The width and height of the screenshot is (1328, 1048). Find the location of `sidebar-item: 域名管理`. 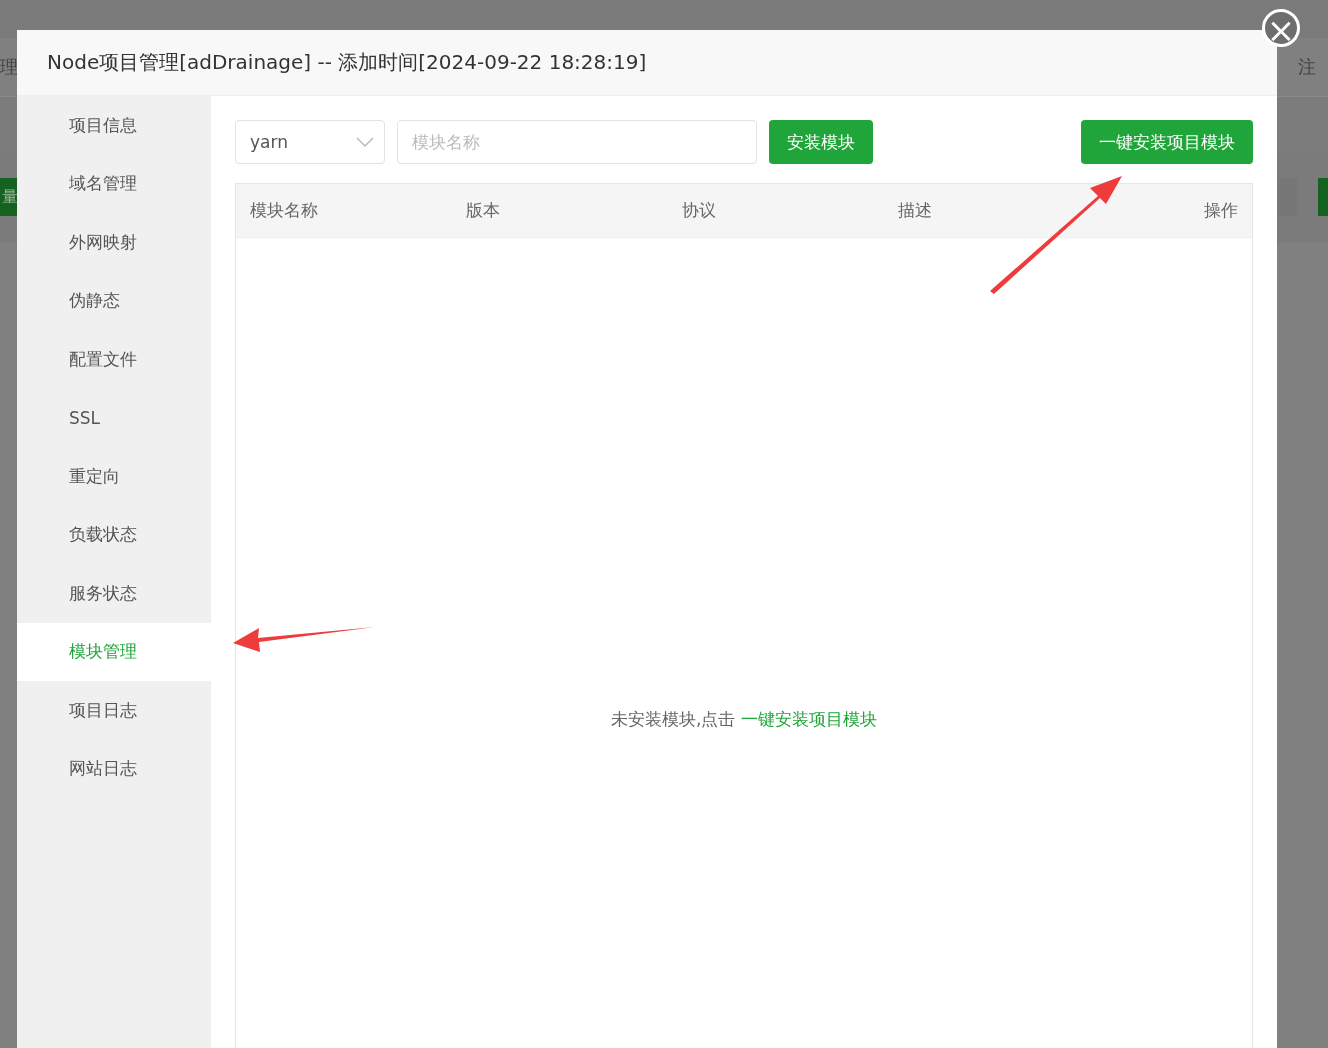

sidebar-item: 域名管理 is located at coordinates (114, 183).